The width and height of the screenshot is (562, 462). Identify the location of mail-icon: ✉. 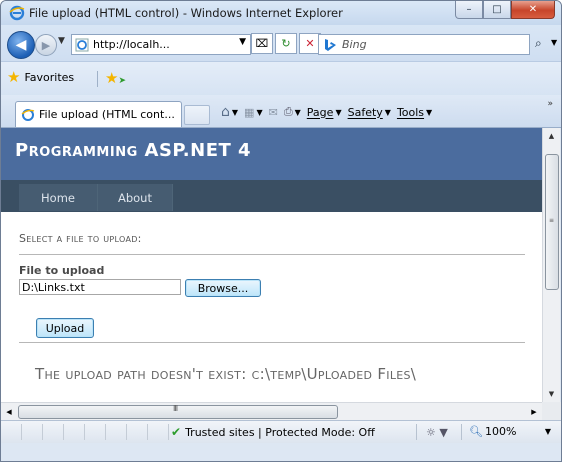
(273, 112).